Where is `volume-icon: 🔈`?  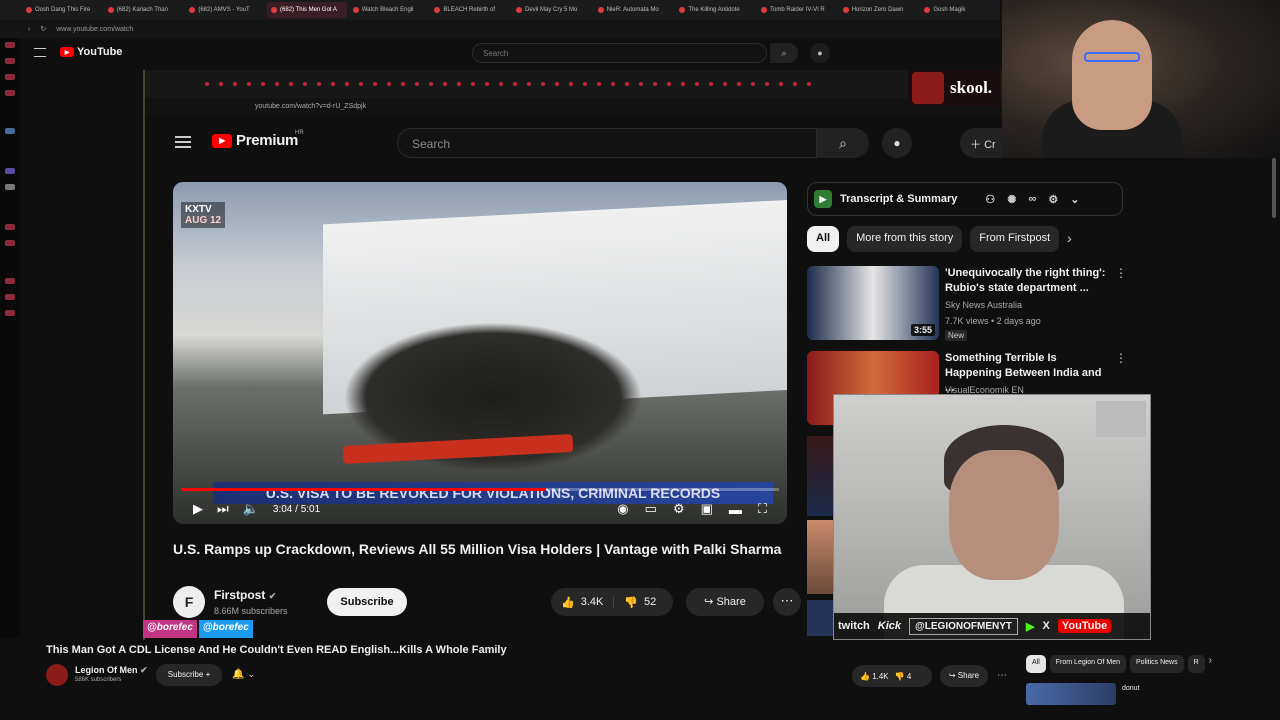 volume-icon: 🔈 is located at coordinates (251, 509).